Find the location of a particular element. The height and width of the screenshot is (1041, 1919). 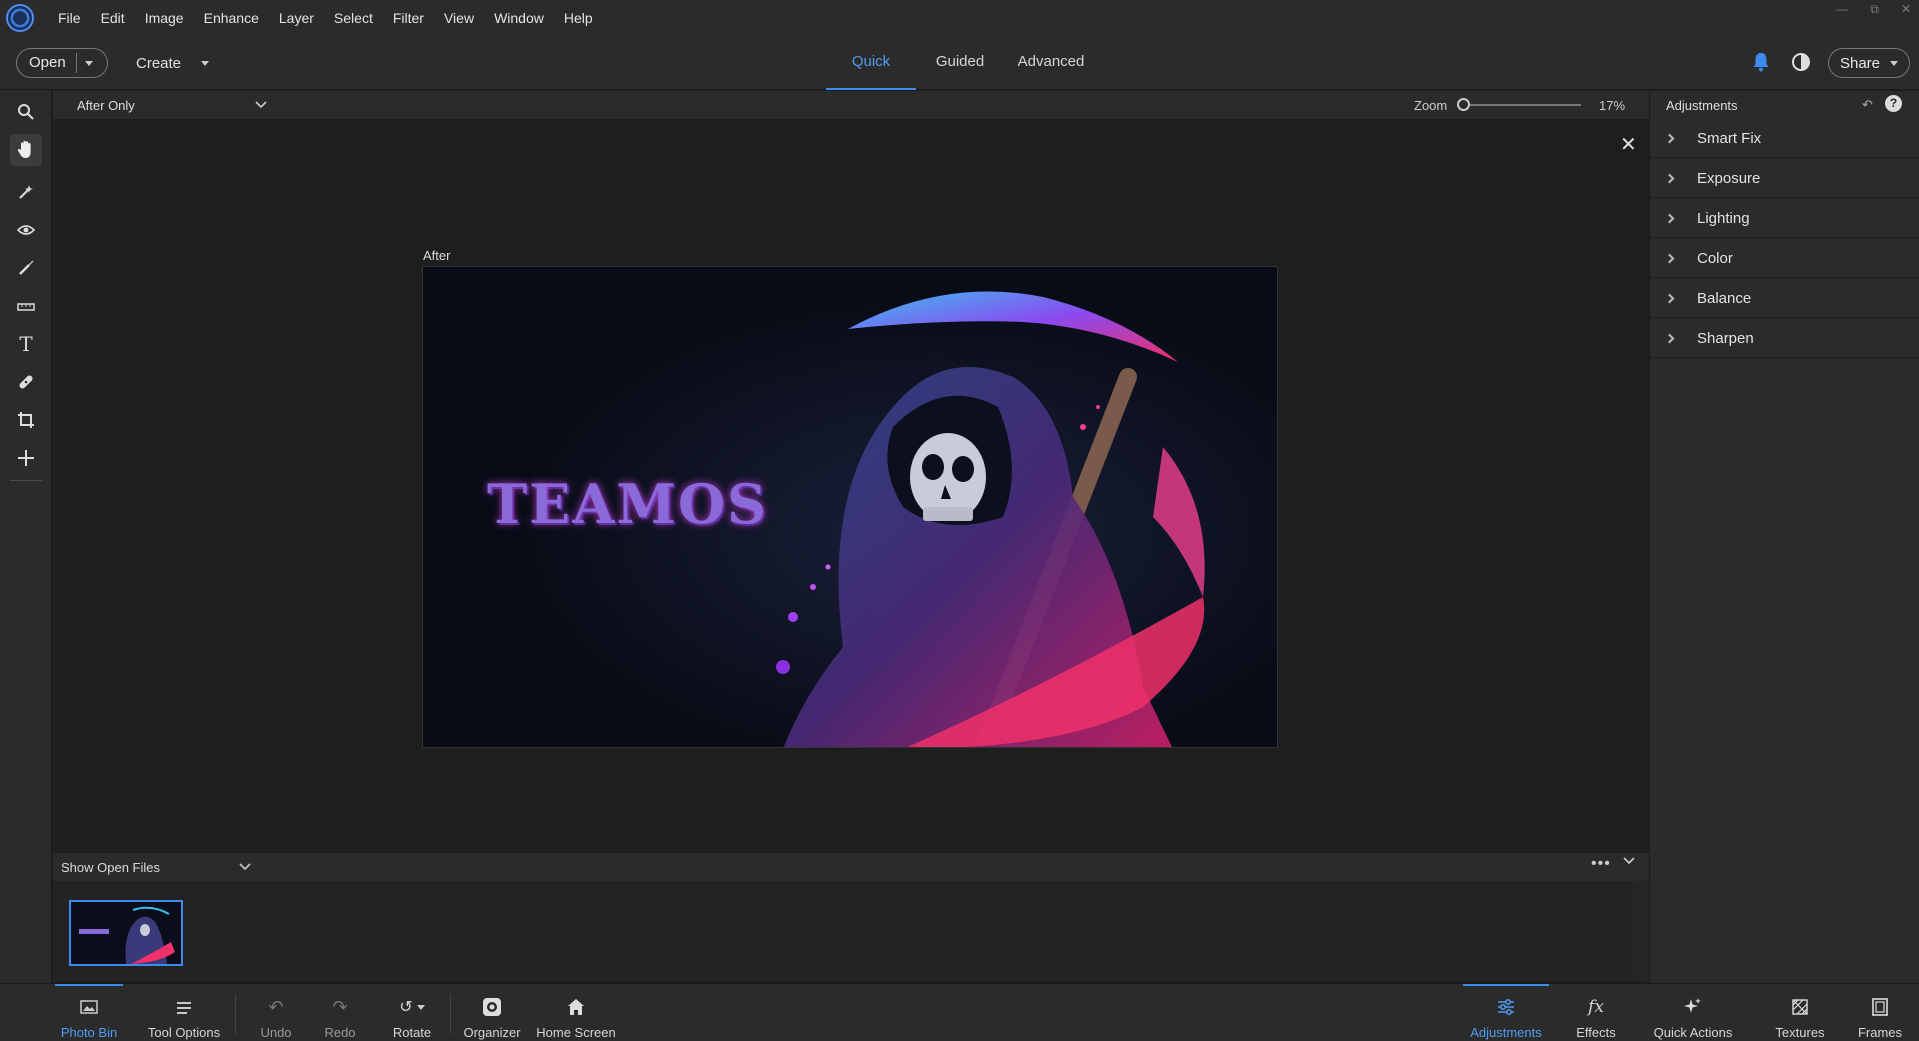

restore-icon: ⧉ is located at coordinates (1874, 9).